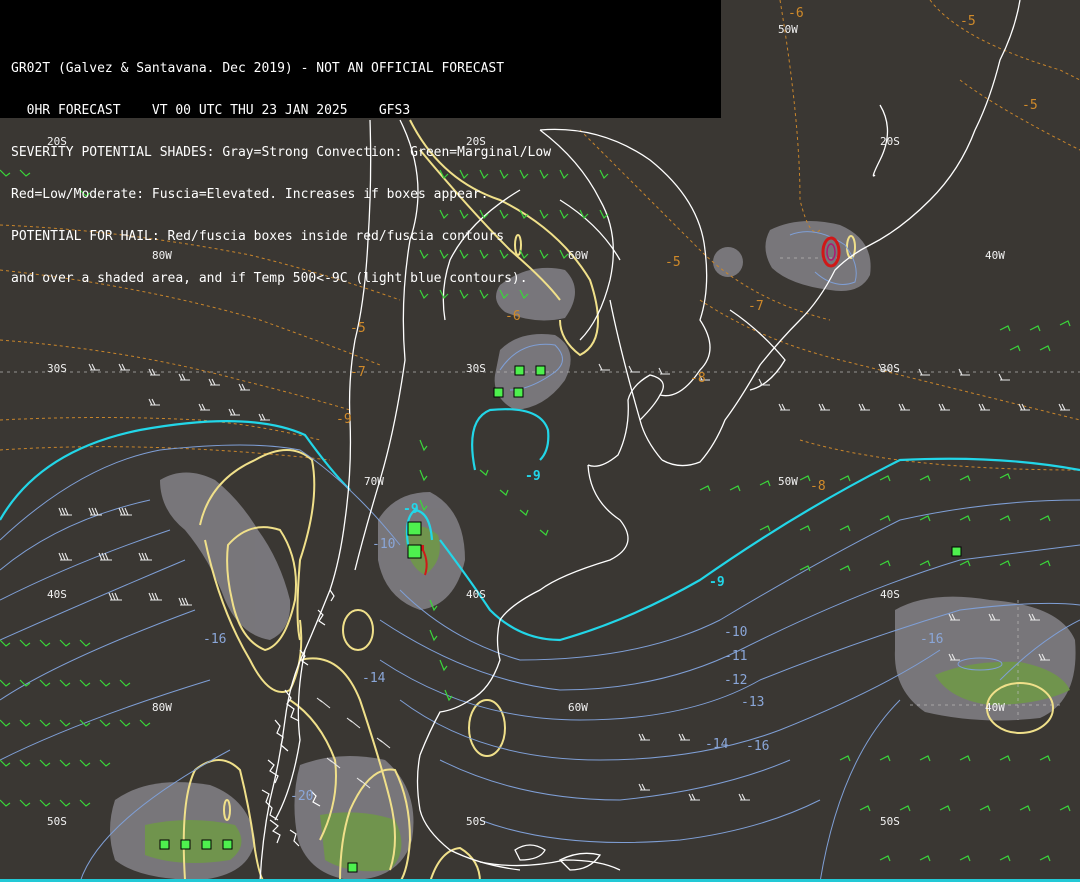  What do you see at coordinates (162, 707) in the screenshot?
I see `lon-label: 80W` at bounding box center [162, 707].